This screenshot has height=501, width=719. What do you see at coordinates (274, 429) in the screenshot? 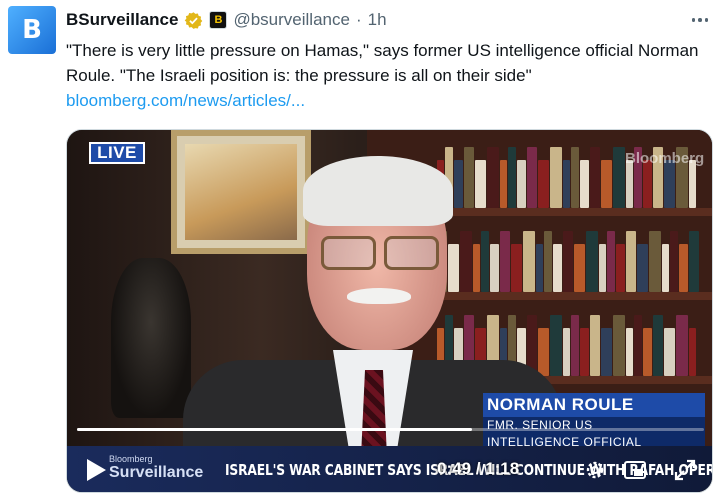
I see `video-progress-fill` at bounding box center [274, 429].